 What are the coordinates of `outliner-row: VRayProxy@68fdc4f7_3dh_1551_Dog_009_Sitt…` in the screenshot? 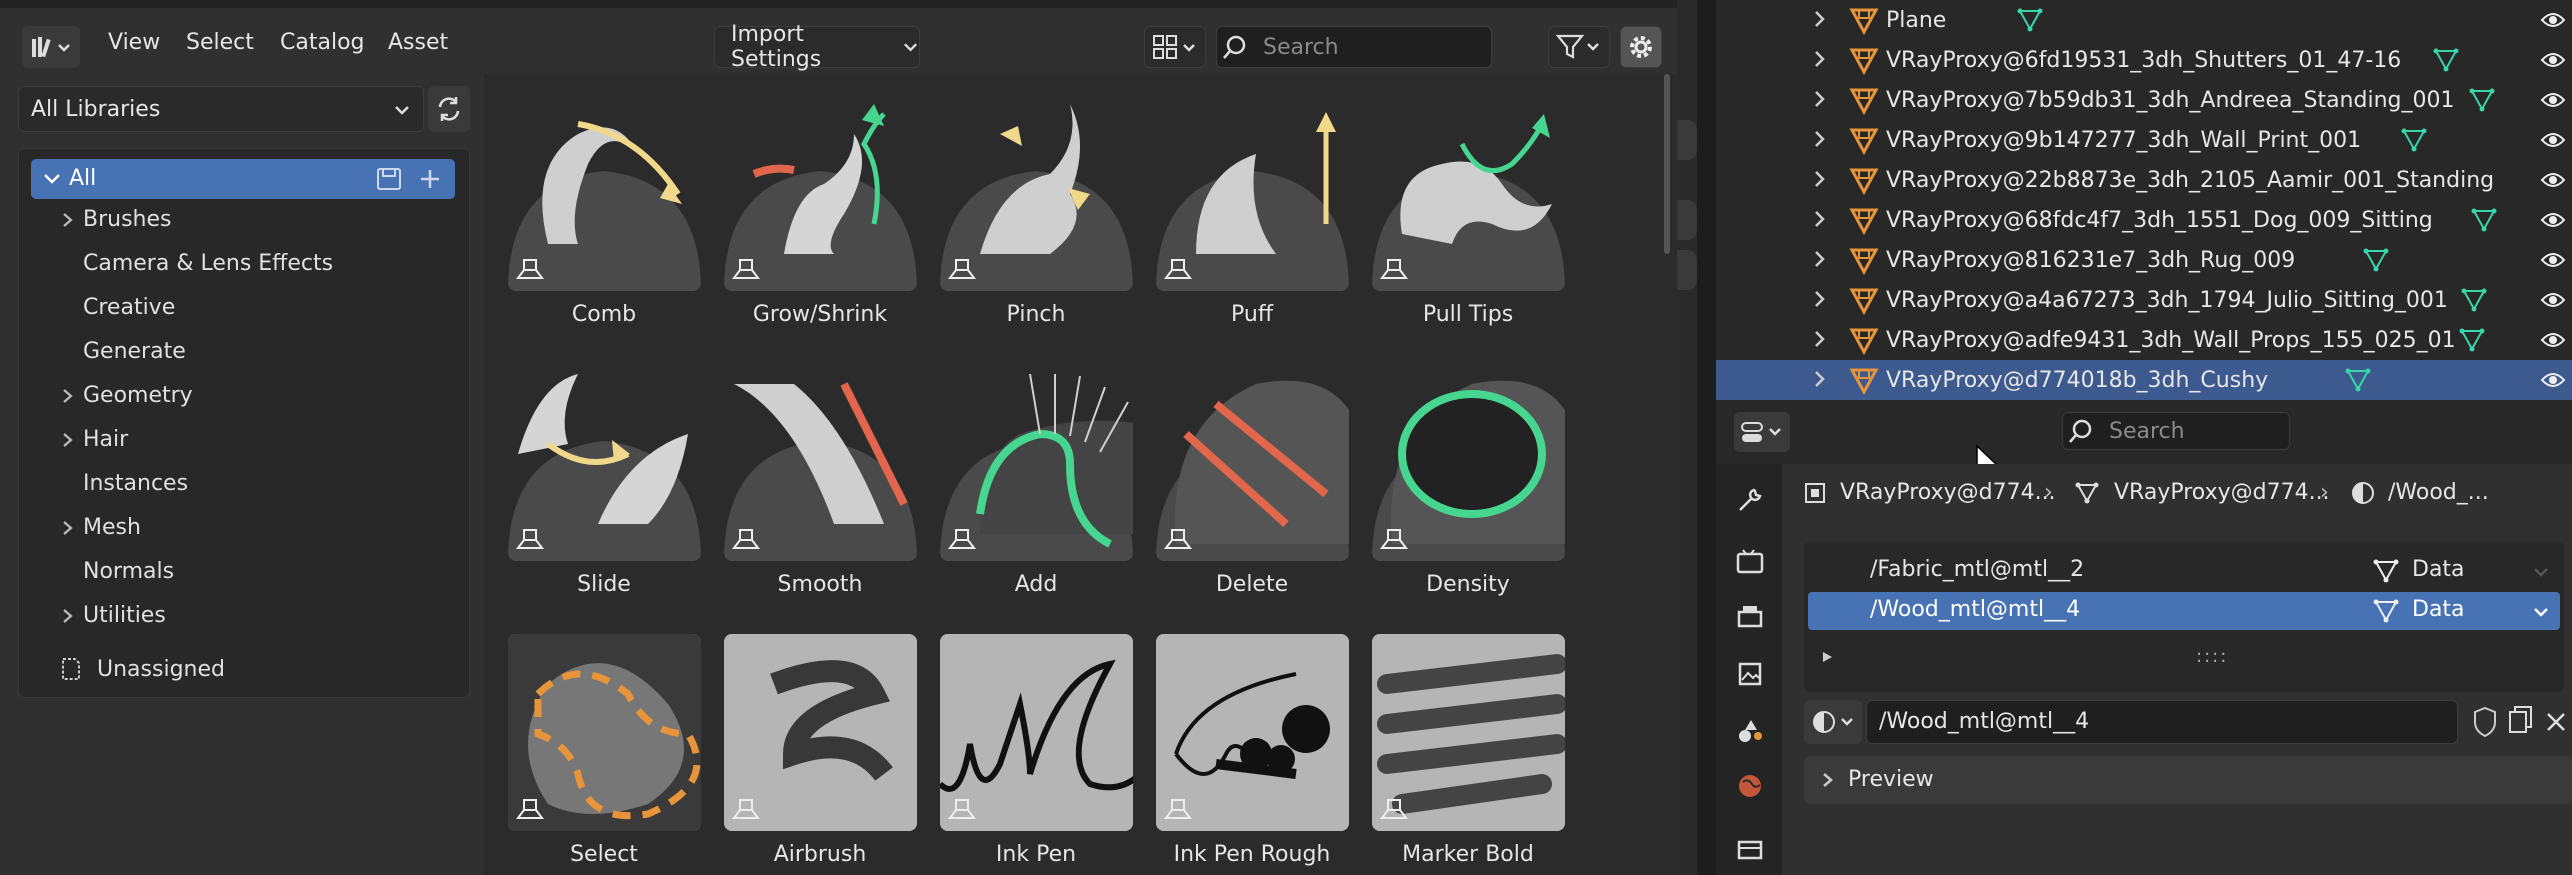 It's located at (2144, 220).